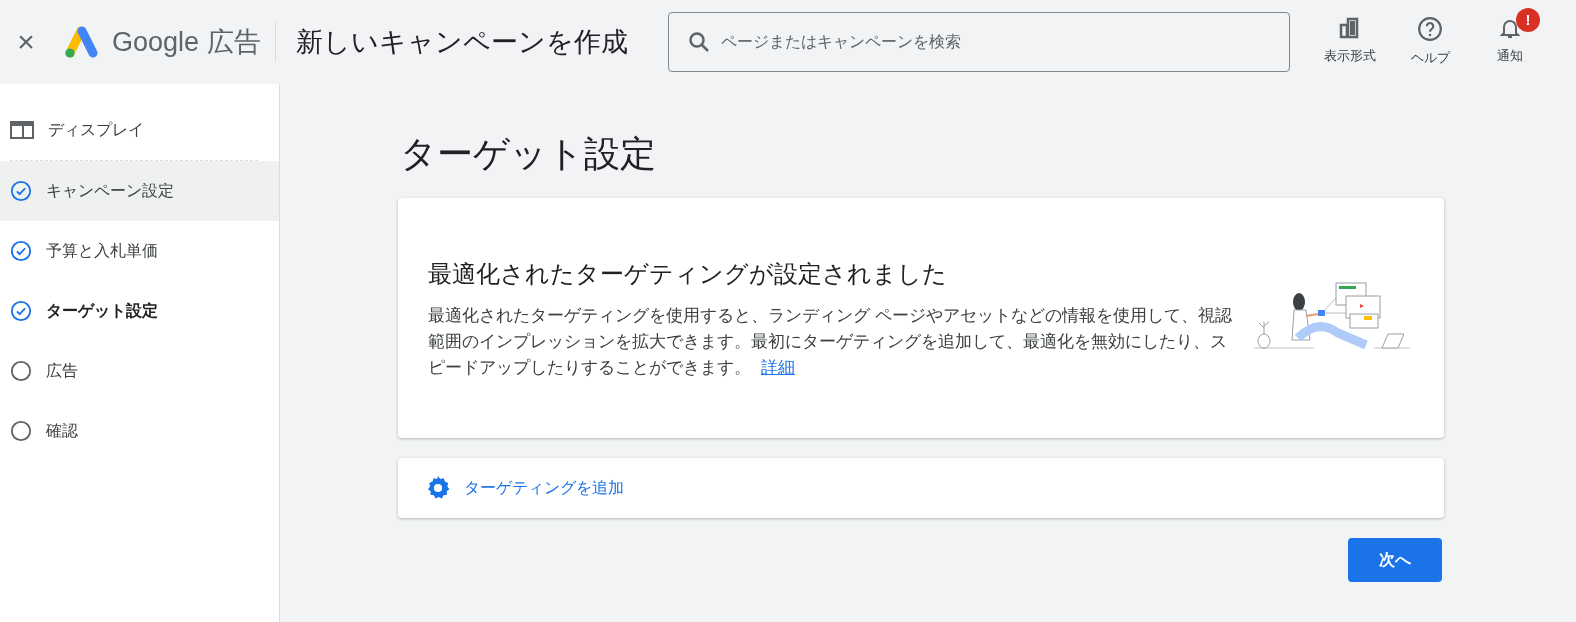 This screenshot has height=622, width=1576. Describe the element at coordinates (830, 341) in the screenshot. I see `card-description: 最適化されたターゲティングを使用すると、ランディング ページやアセットなどの情報を使用して、視認範囲のインプレッションを拡大できます。最初にターゲティングを追加して、最適化を無効にしたり、スピードアップしたりすることができます。 詳細` at that location.